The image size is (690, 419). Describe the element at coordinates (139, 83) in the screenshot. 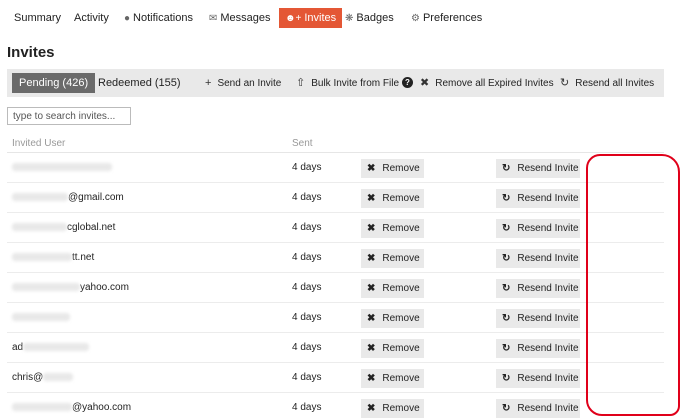

I see `tab-redeemed: Redeemed (155)` at that location.